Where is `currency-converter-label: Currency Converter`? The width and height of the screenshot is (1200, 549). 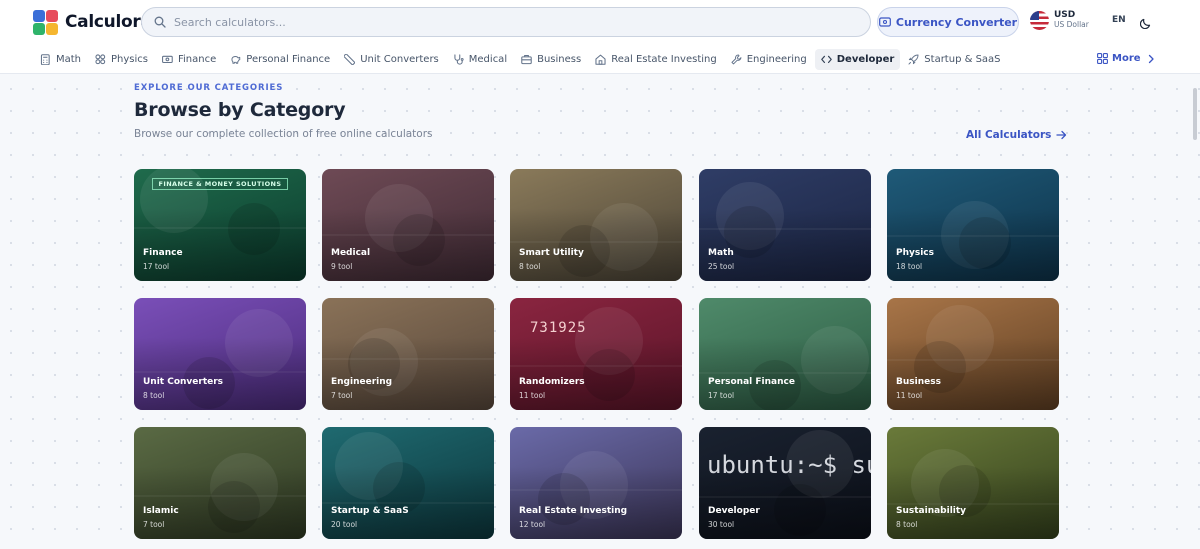 currency-converter-label: Currency Converter is located at coordinates (956, 22).